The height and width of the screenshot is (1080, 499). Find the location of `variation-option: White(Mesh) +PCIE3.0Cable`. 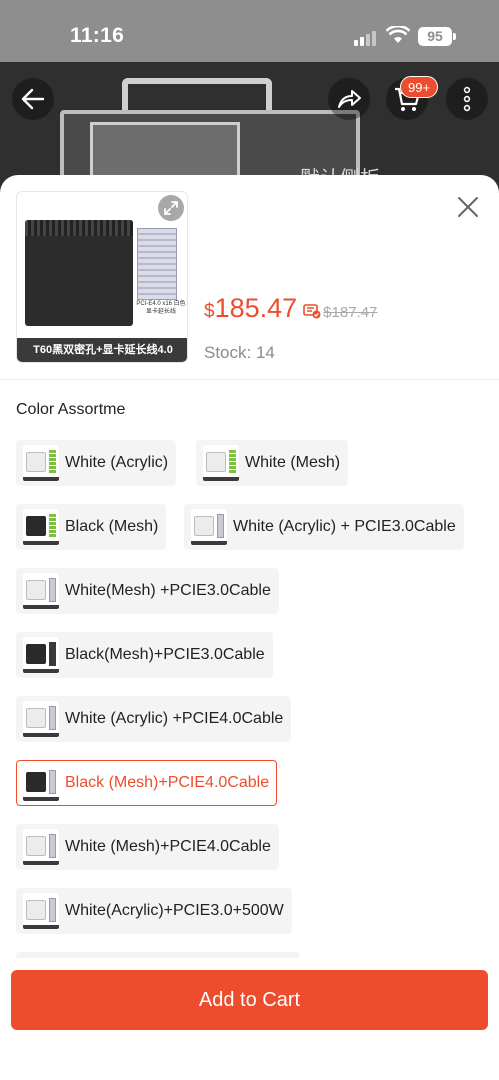

variation-option: White(Mesh) +PCIE3.0Cable is located at coordinates (147, 591).